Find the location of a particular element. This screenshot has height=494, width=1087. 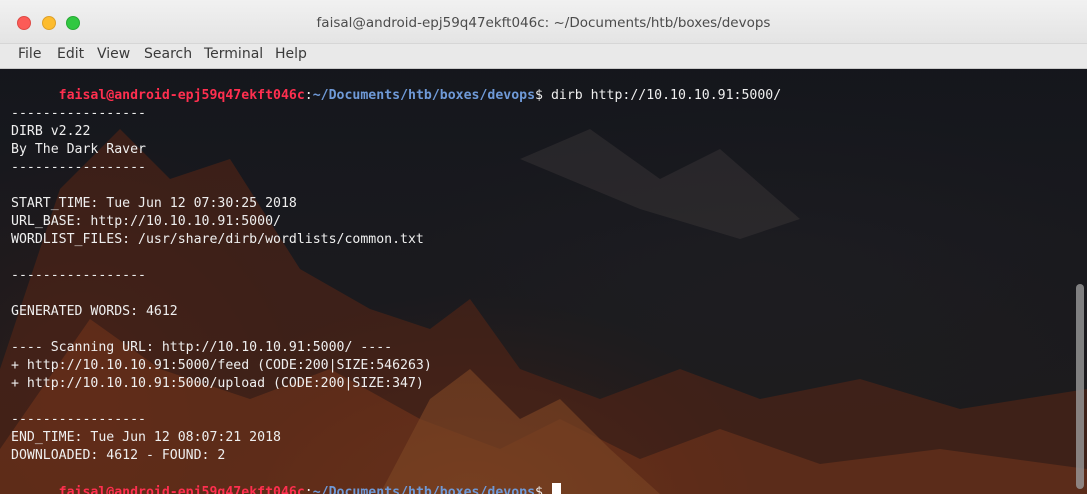

menu-view: View is located at coordinates (113, 56).